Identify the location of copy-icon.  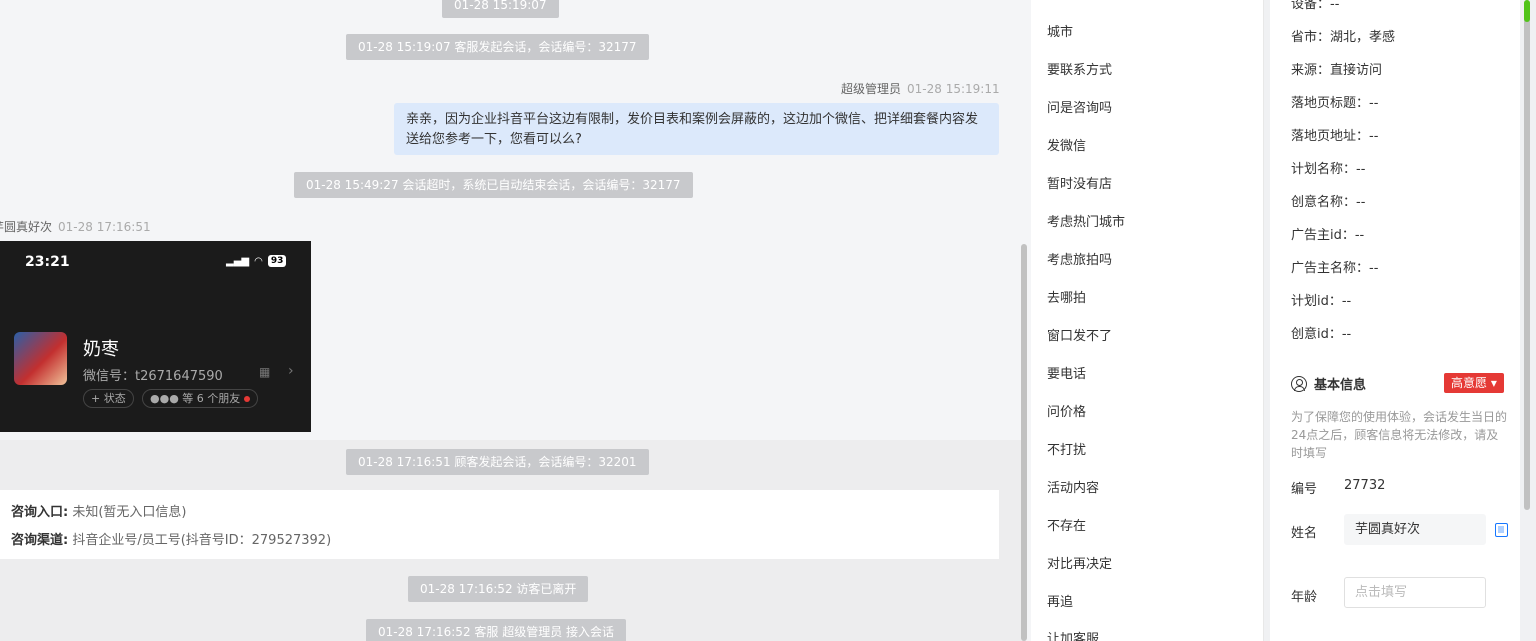
(1501, 530).